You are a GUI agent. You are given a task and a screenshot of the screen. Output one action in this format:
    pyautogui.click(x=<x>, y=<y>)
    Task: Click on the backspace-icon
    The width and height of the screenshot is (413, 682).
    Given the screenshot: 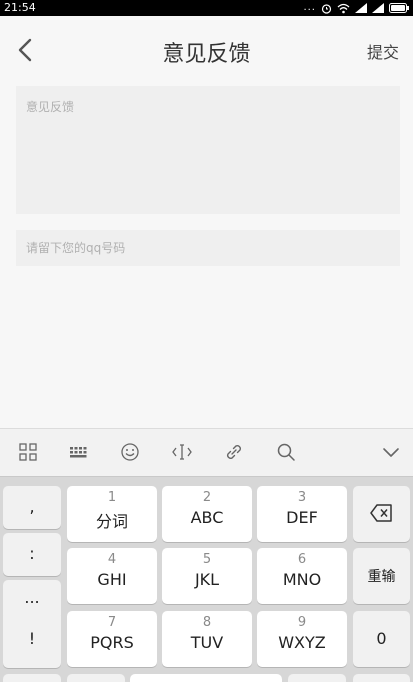 What is the action you would take?
    pyautogui.click(x=381, y=513)
    